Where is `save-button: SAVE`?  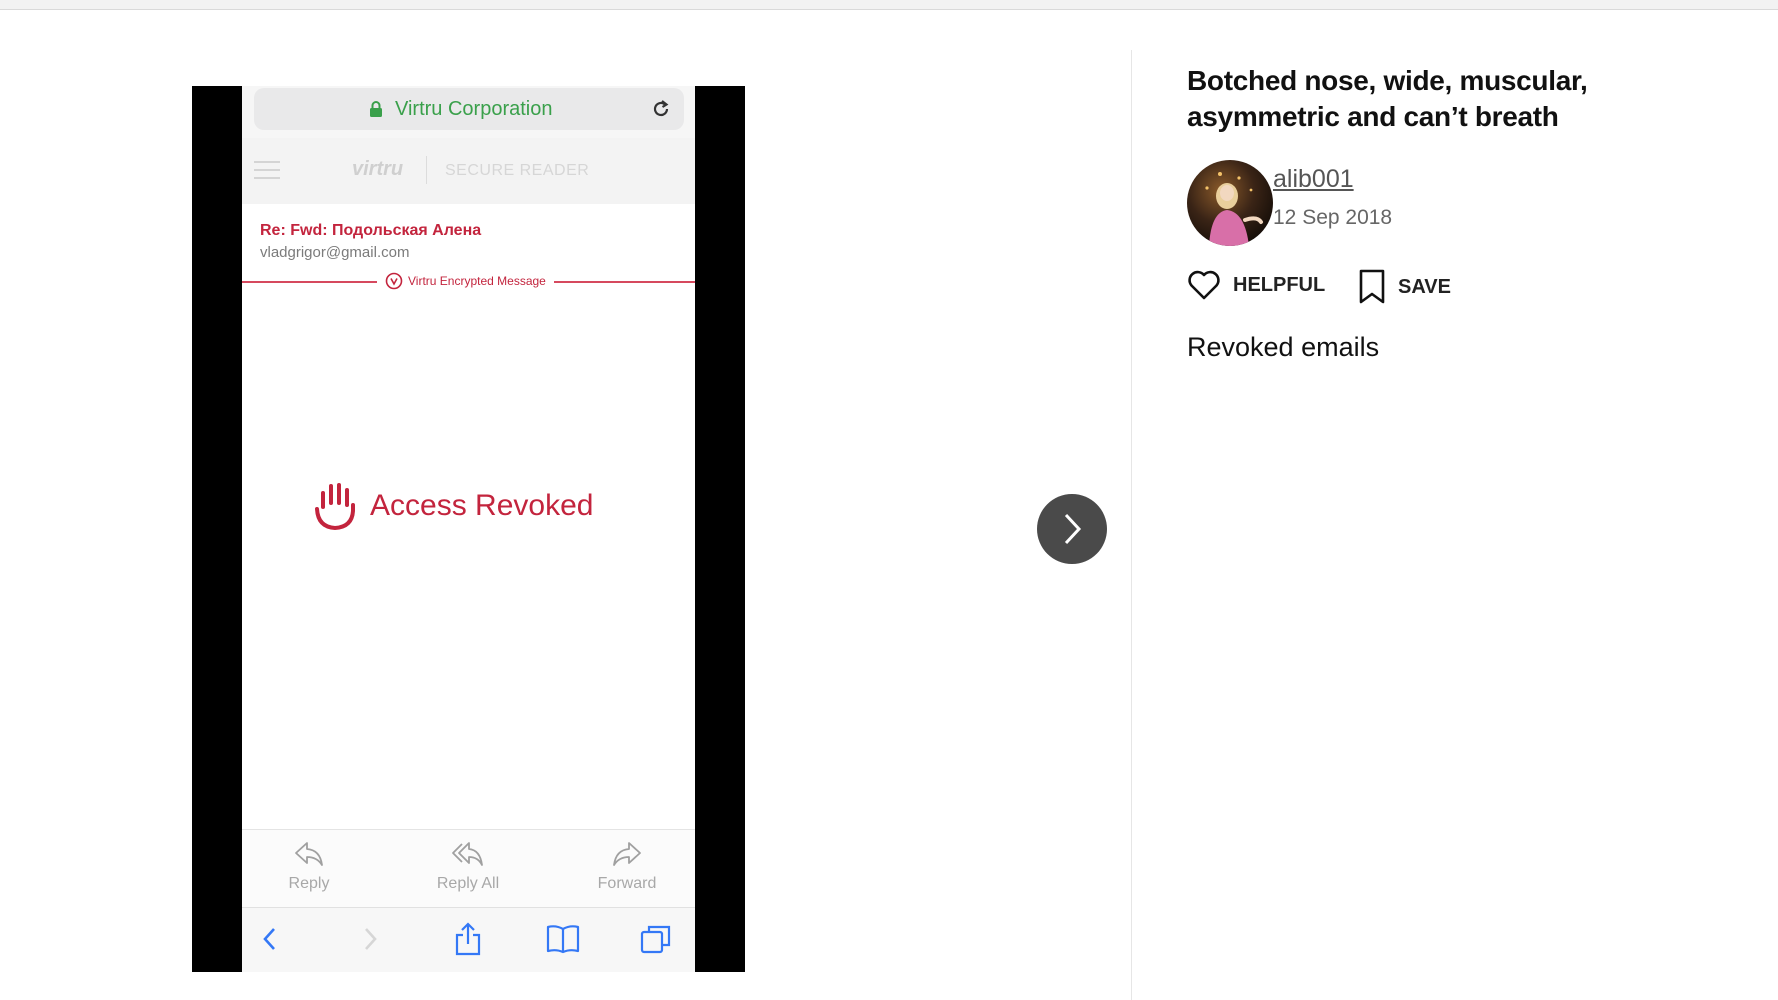 save-button: SAVE is located at coordinates (1404, 287).